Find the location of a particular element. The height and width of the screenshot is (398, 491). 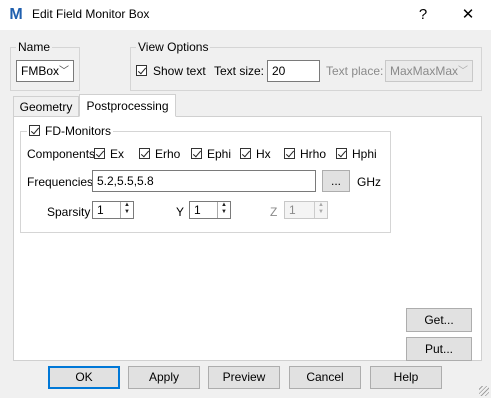

component-erho-label: Erho is located at coordinates (168, 154).